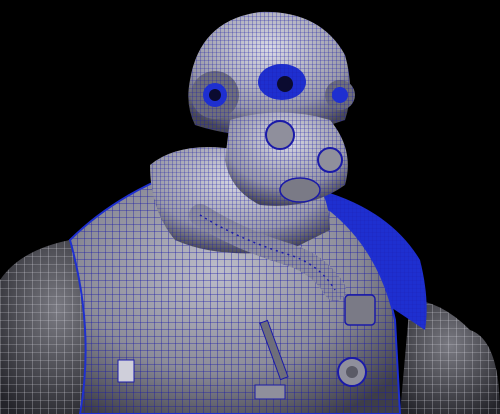  Describe the element at coordinates (282, 82) in the screenshot. I see `goggle-center` at that location.